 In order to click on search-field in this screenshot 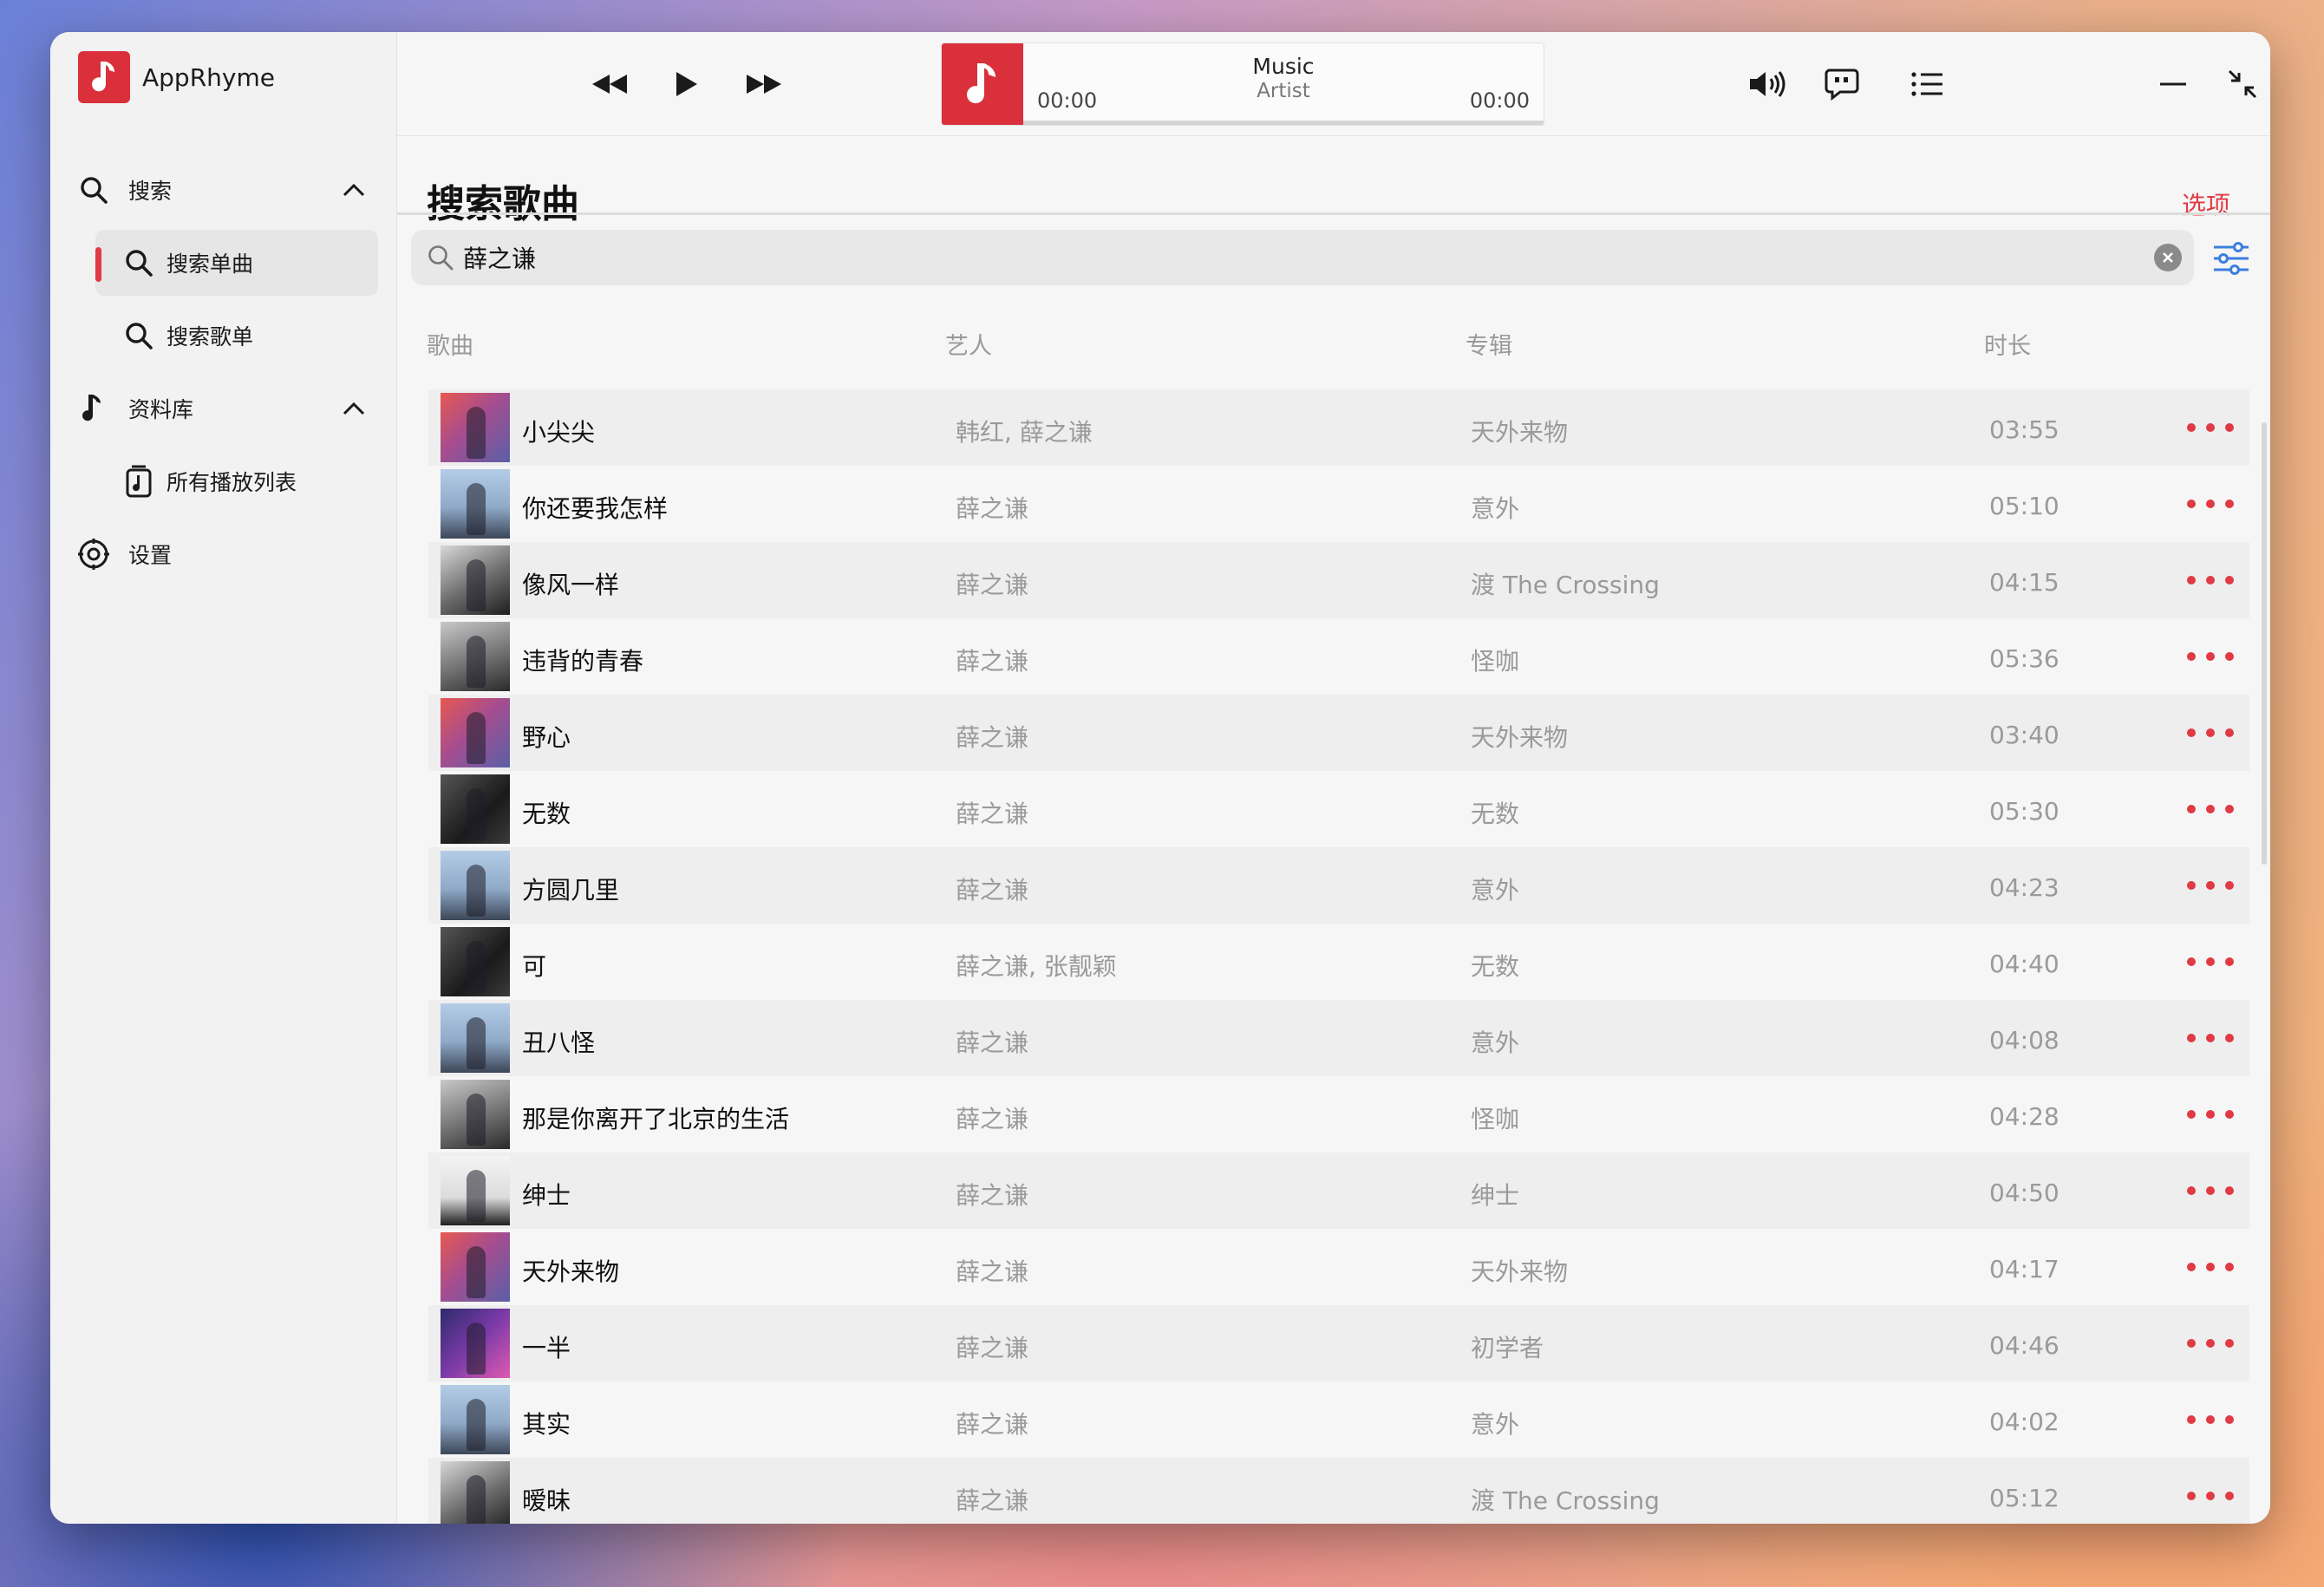, I will do `click(1302, 257)`.